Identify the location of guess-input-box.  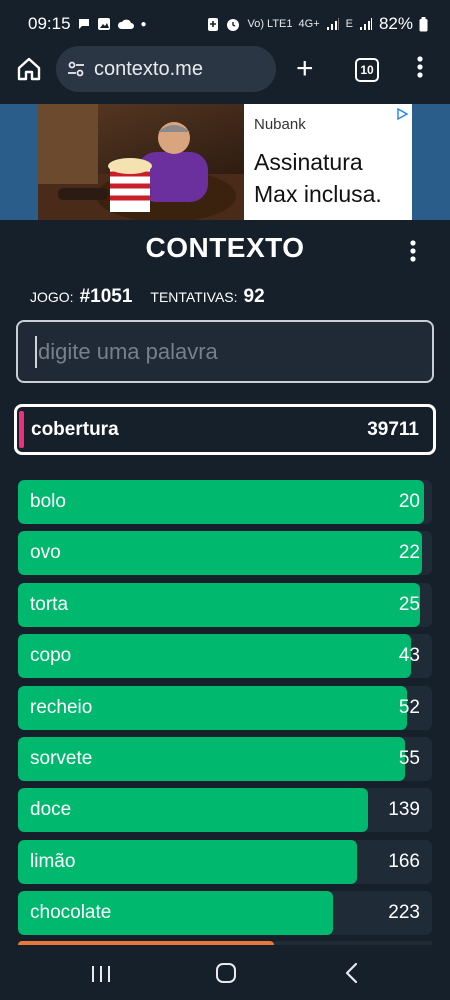
(225, 351).